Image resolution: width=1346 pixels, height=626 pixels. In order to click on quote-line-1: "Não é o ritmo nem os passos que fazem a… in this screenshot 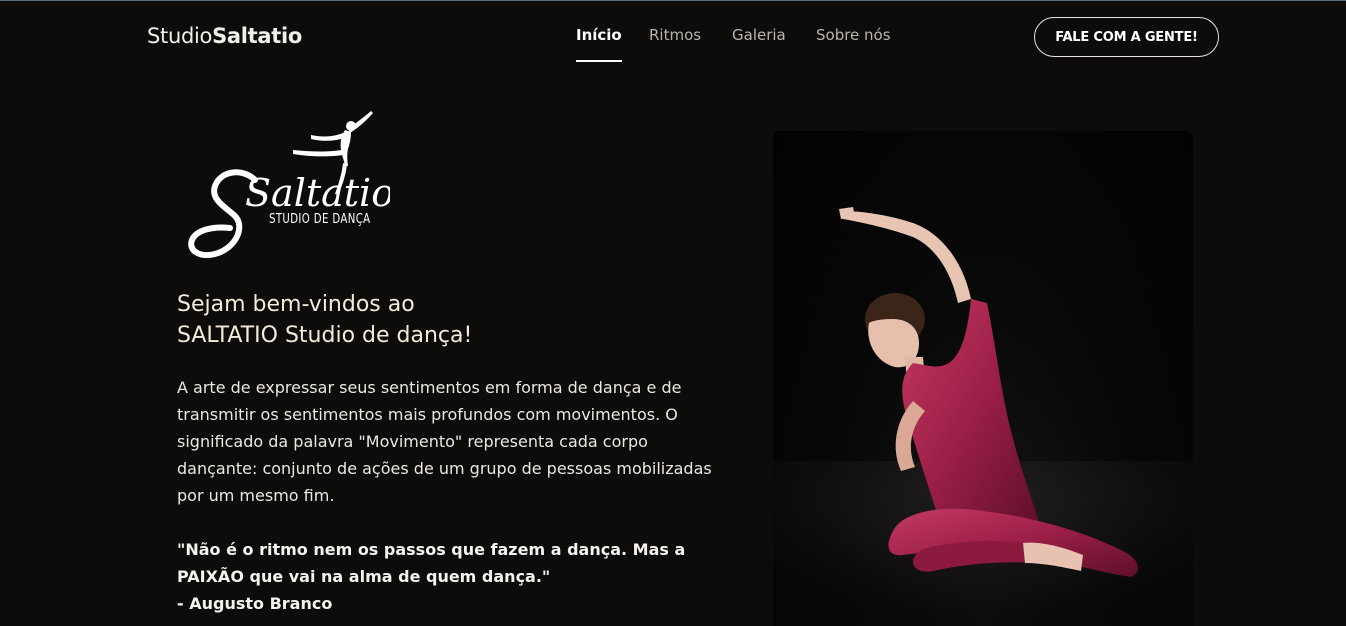, I will do `click(431, 549)`.